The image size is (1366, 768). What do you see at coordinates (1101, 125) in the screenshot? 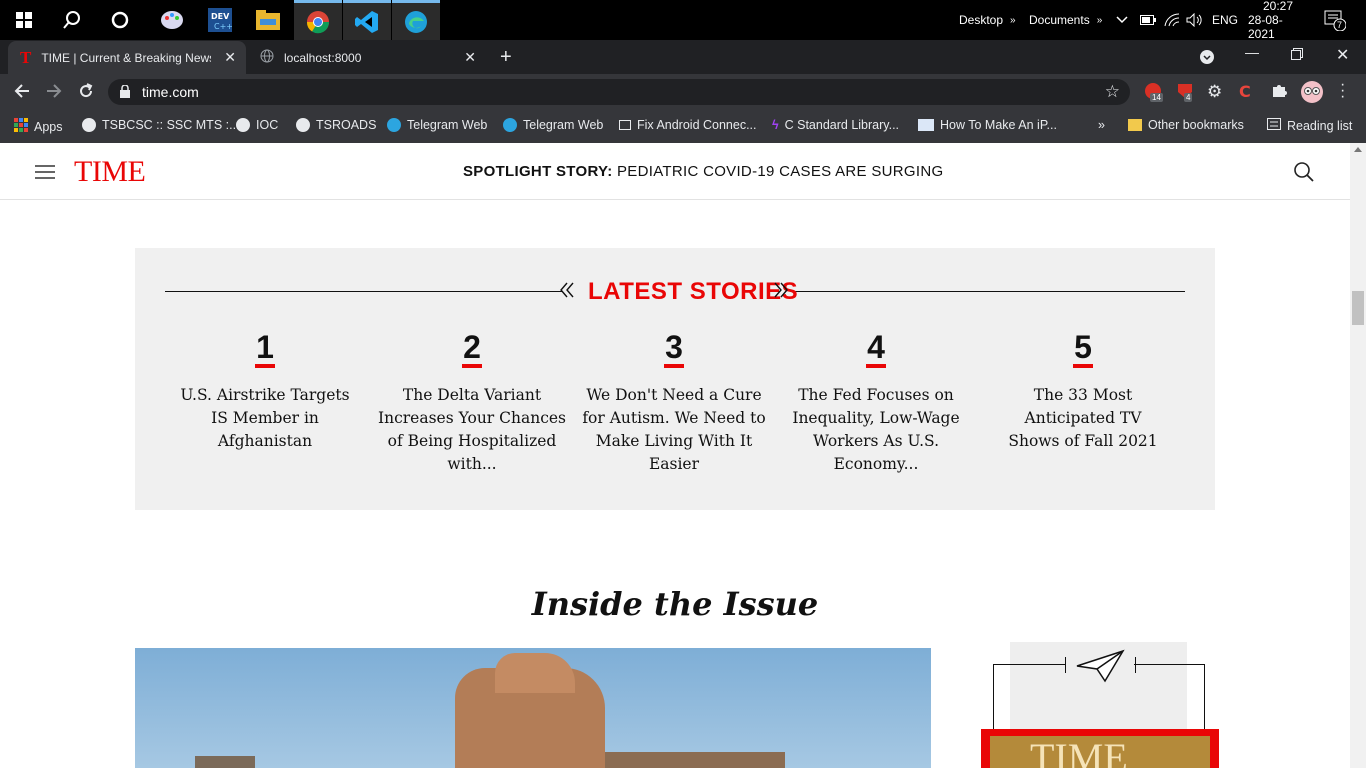
I see `bookmarks-overflow-icon: »` at bounding box center [1101, 125].